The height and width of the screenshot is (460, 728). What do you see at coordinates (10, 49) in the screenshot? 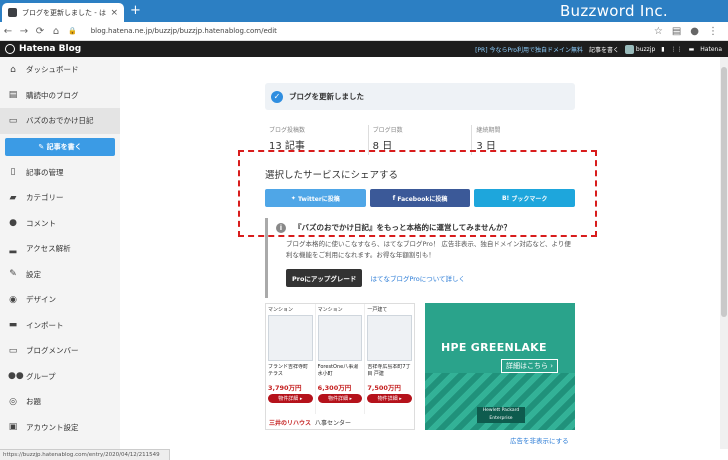
I see `hatena-logo-icon` at bounding box center [10, 49].